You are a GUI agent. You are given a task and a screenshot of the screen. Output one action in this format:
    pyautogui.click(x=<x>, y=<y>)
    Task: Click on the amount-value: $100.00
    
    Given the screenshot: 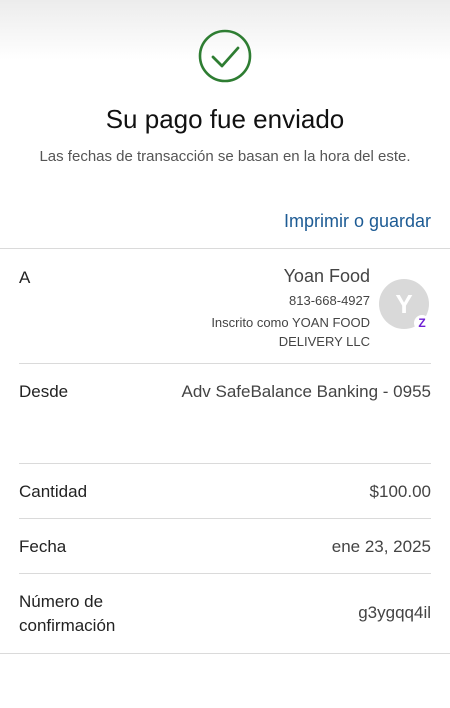 What is the action you would take?
    pyautogui.click(x=400, y=491)
    